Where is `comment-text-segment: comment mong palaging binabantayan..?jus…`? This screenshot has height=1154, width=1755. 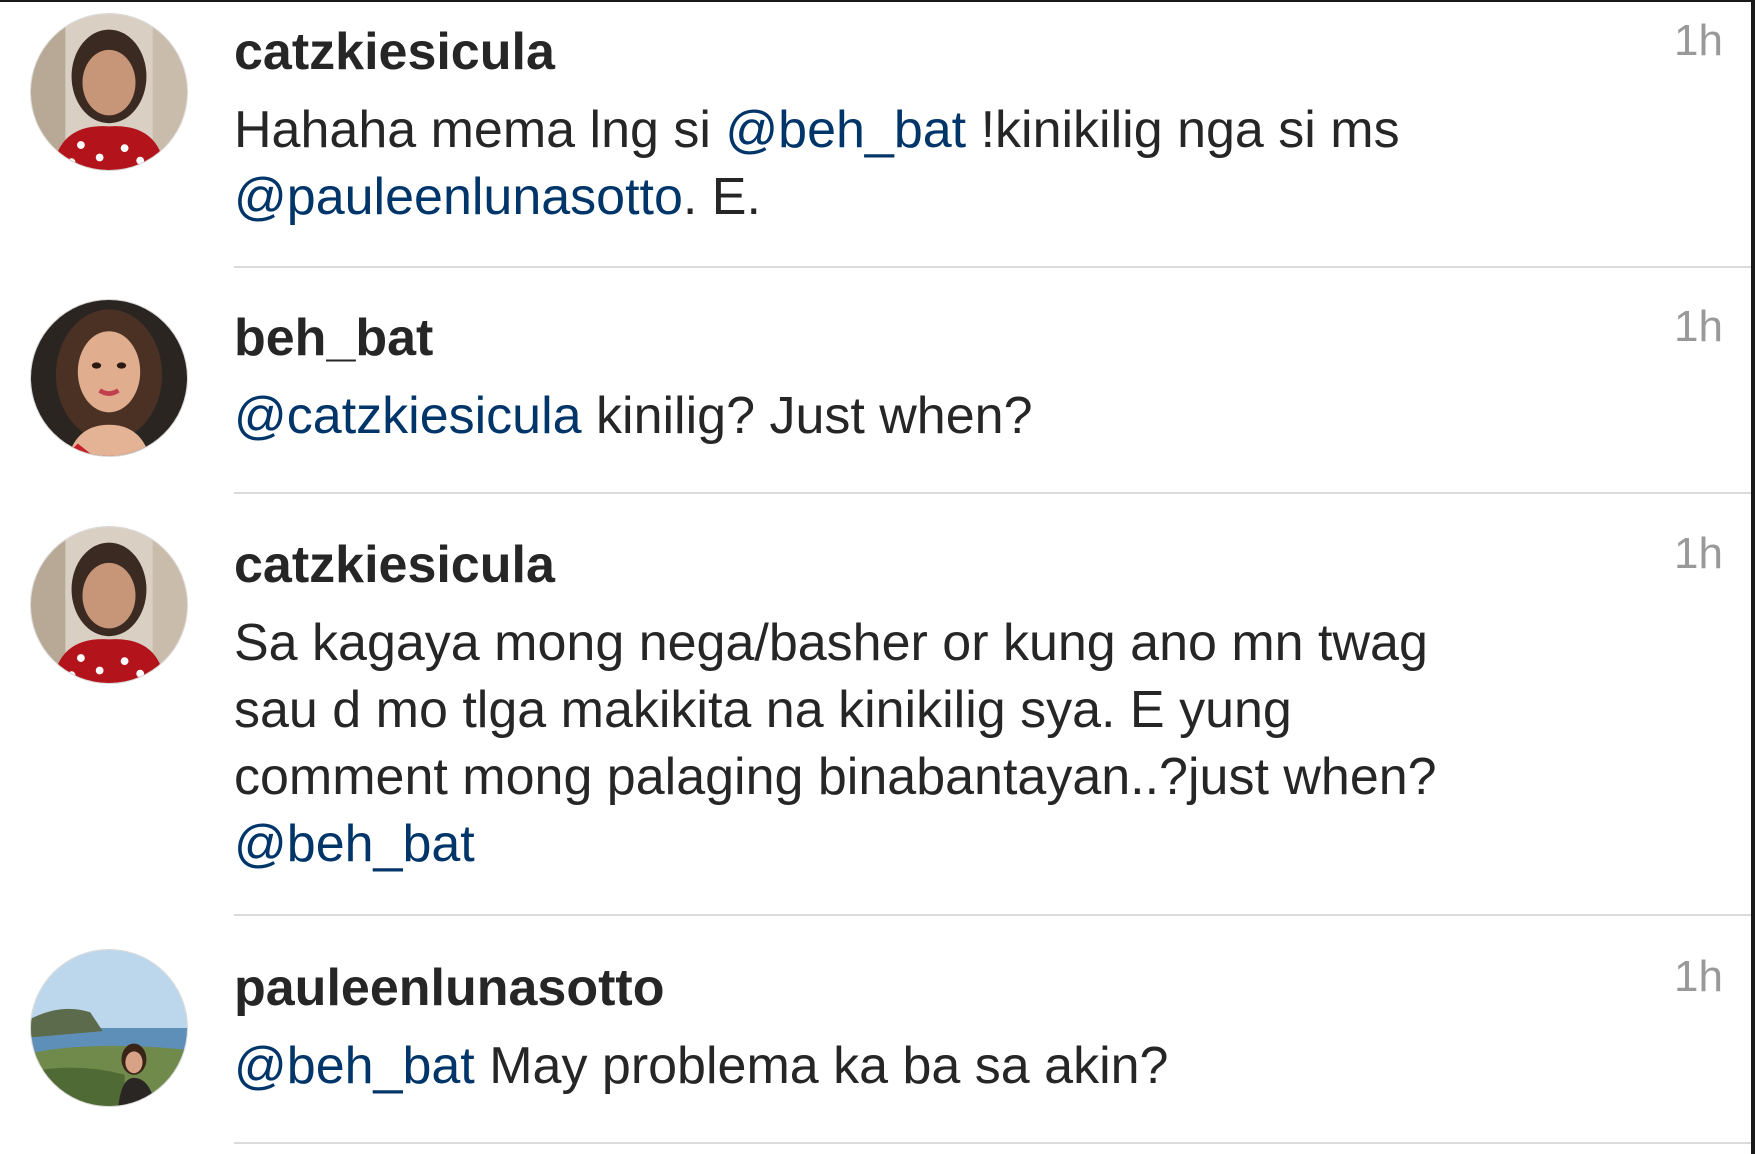 comment-text-segment: comment mong palaging binabantayan..?jus… is located at coordinates (835, 777).